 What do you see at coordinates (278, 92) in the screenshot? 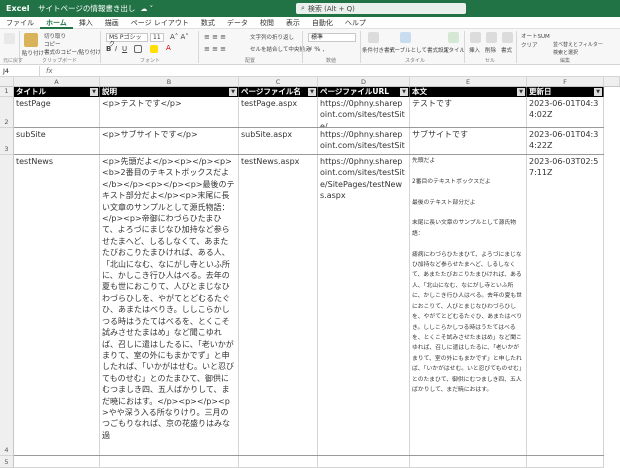
I see `header-page-file-name: ページファイル名 ▼` at bounding box center [278, 92].